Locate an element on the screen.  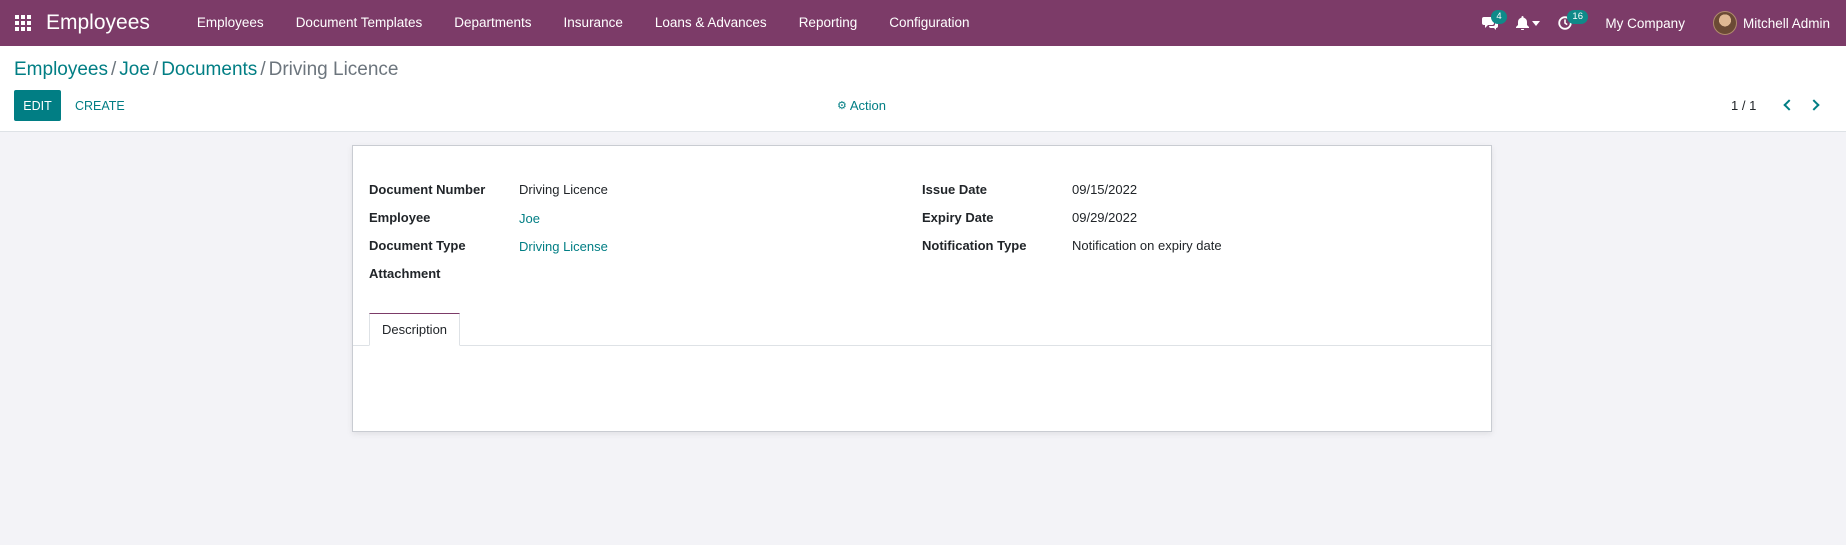
avatar is located at coordinates (1724, 23).